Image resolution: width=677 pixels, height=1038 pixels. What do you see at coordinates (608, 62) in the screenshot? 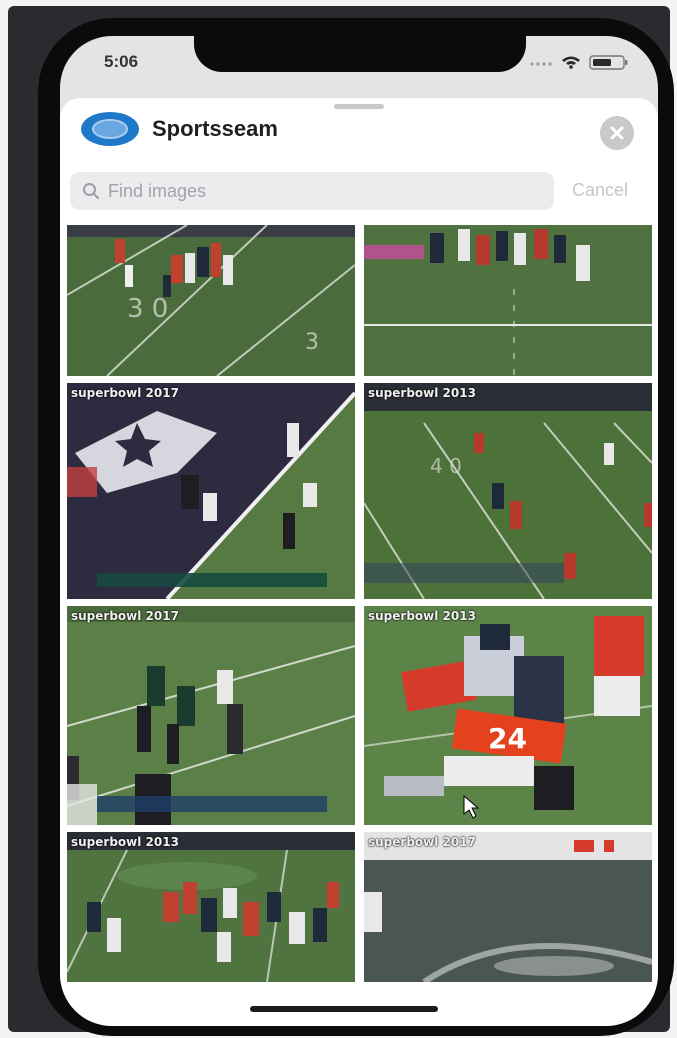
I see `battery-icon` at bounding box center [608, 62].